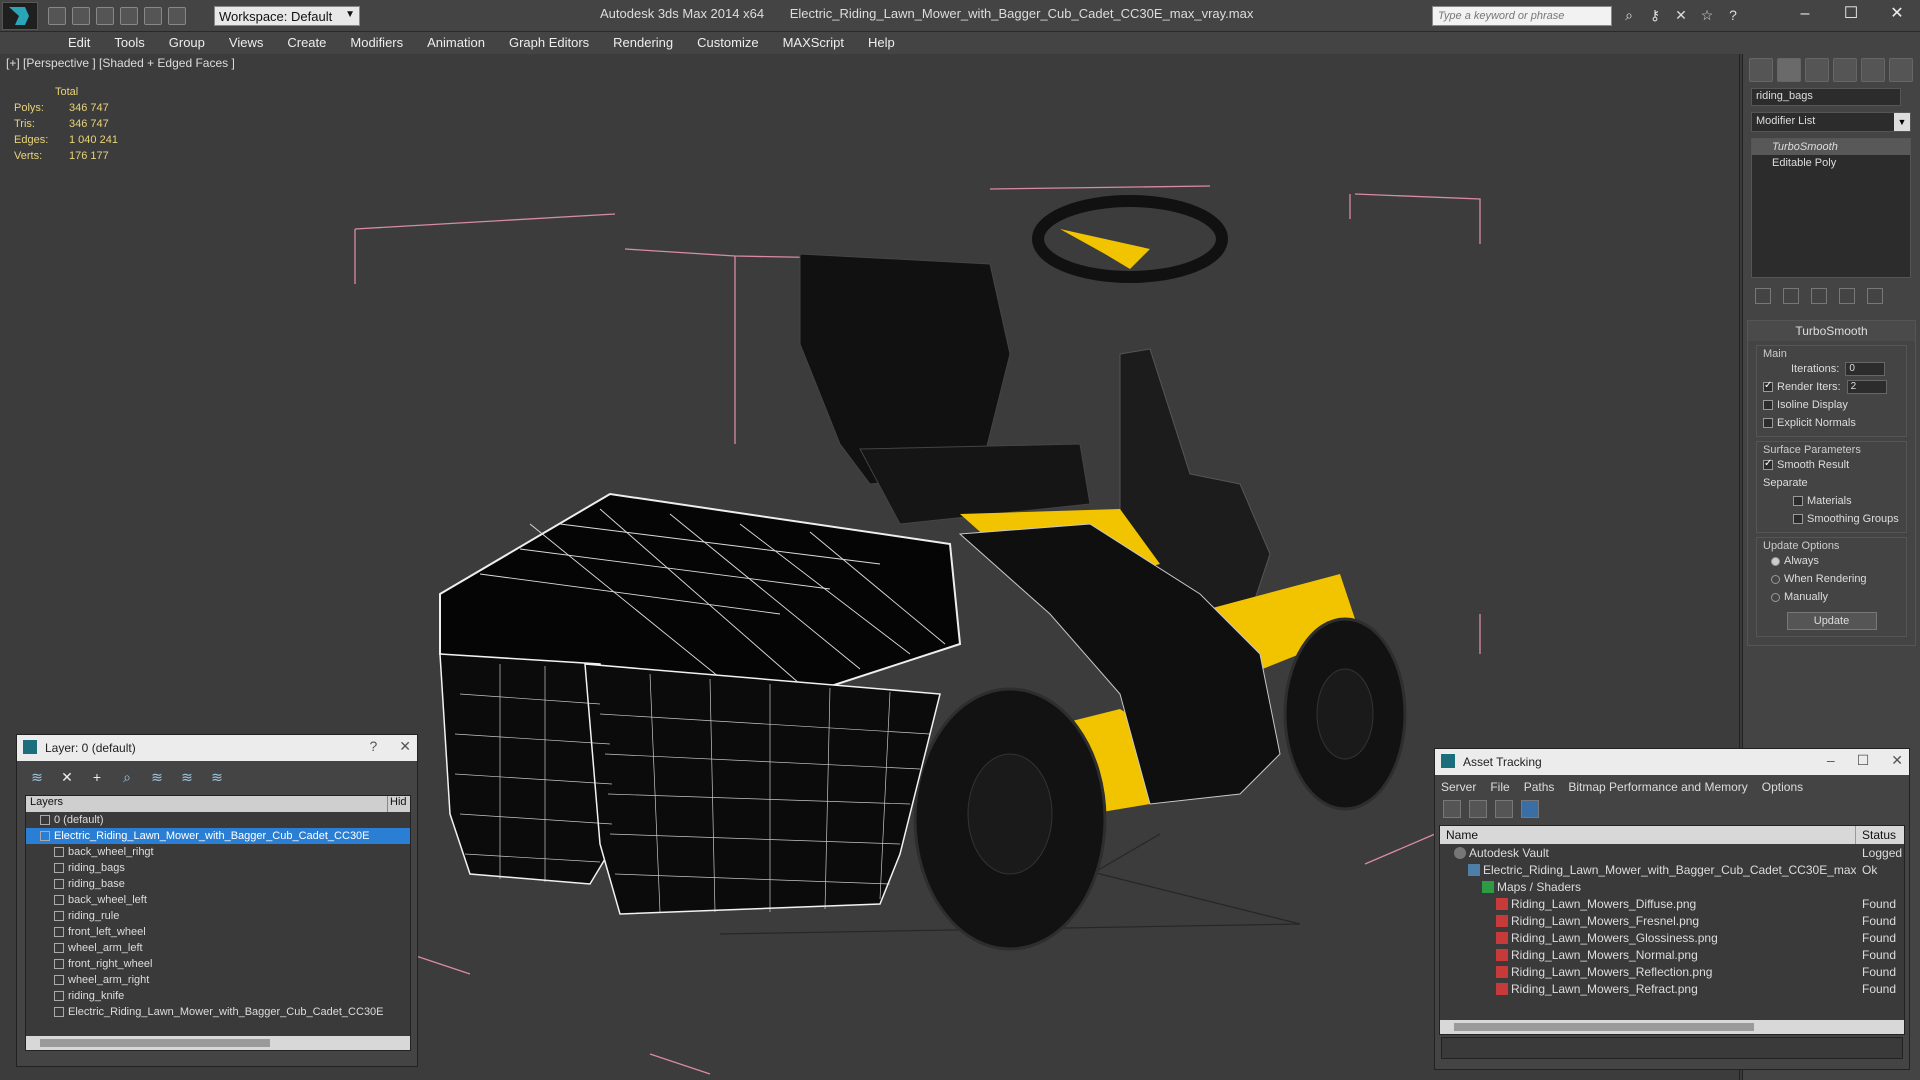 This screenshot has height=1080, width=1920. What do you see at coordinates (1768, 423) in the screenshot?
I see `explicit-normals-checkbox` at bounding box center [1768, 423].